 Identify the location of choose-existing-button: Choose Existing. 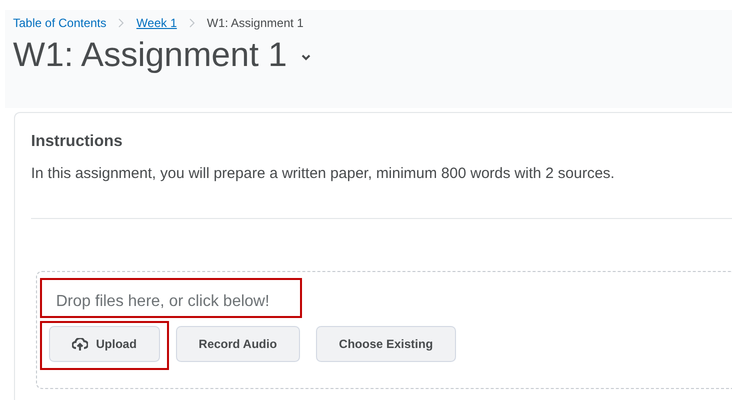
(386, 344).